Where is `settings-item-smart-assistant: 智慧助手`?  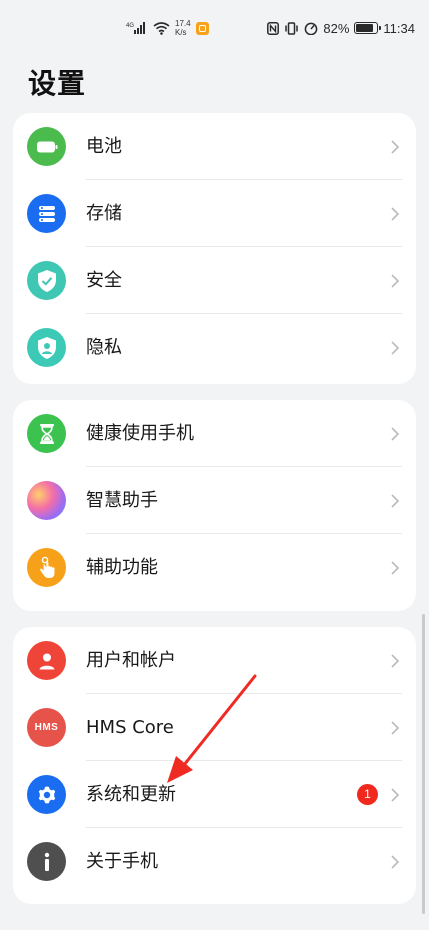 settings-item-smart-assistant: 智慧助手 is located at coordinates (214, 500).